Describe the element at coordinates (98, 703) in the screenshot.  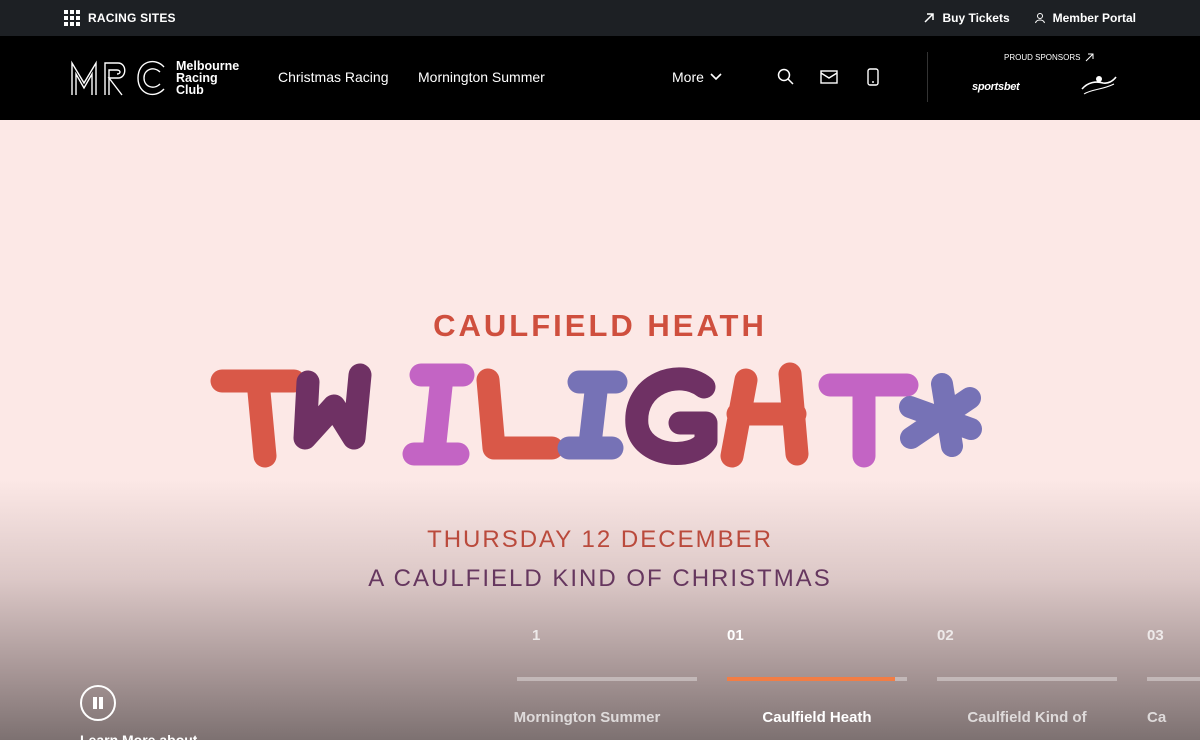
I see `pause-icon` at that location.